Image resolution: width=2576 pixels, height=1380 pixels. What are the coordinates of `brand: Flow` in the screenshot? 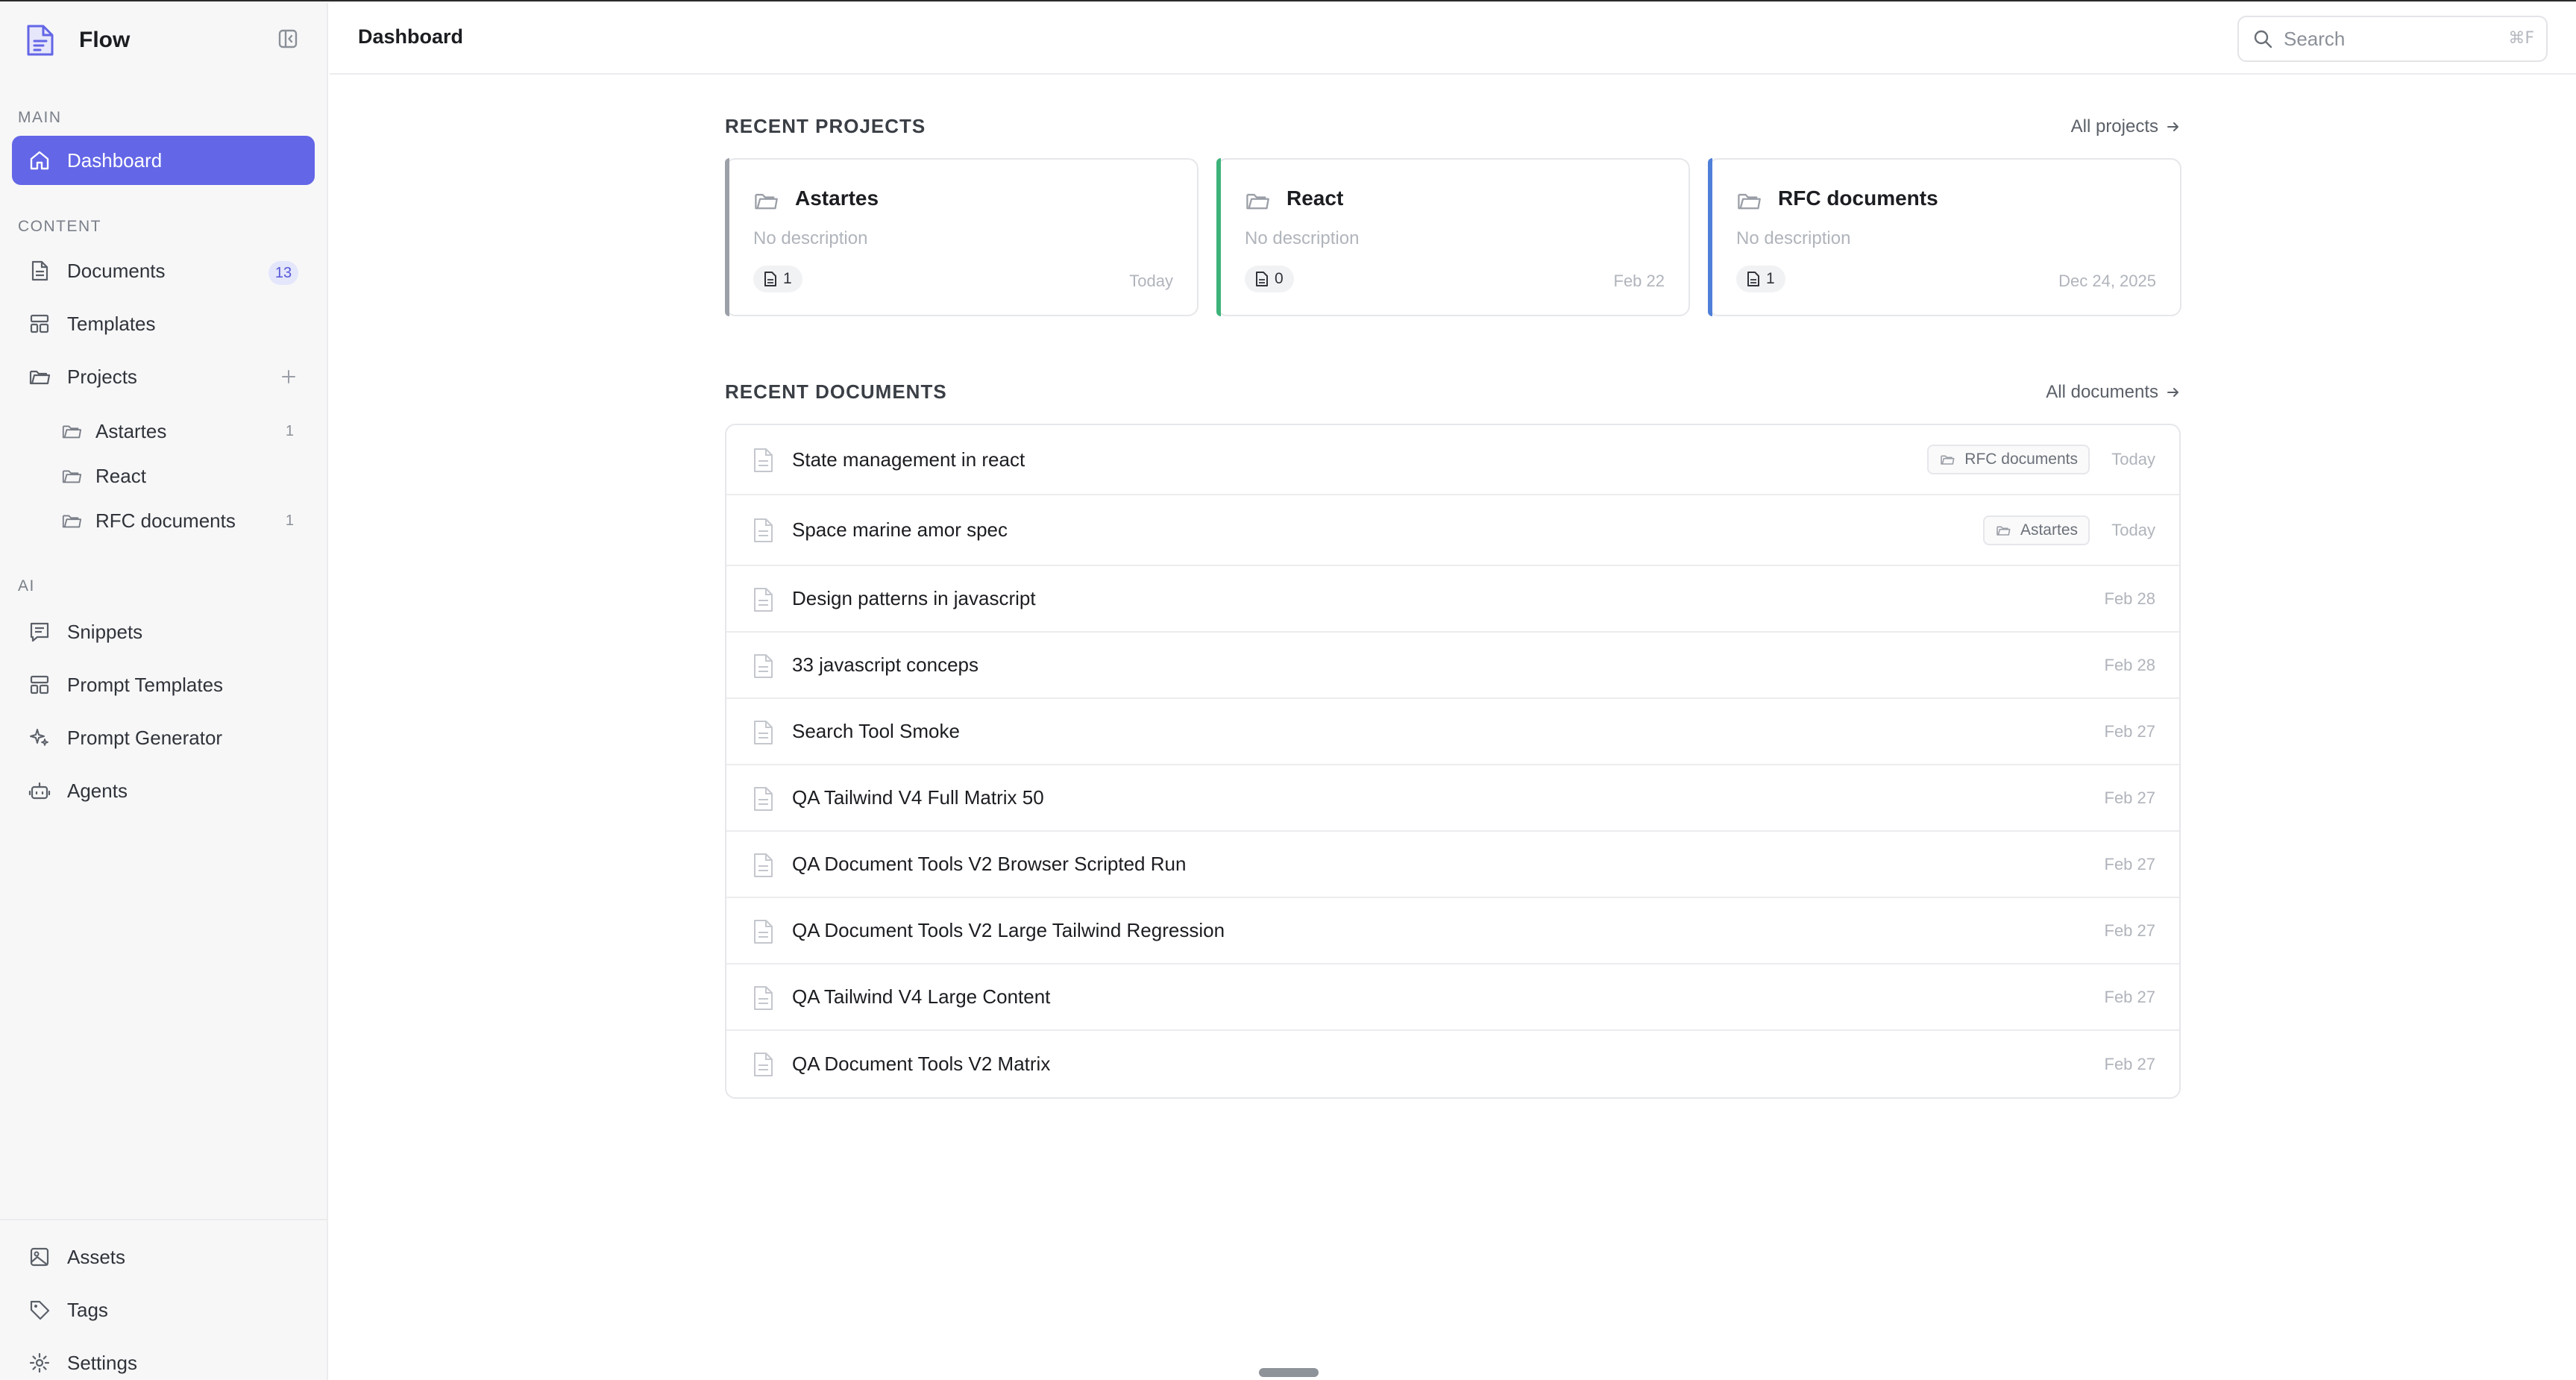 It's located at (78, 40).